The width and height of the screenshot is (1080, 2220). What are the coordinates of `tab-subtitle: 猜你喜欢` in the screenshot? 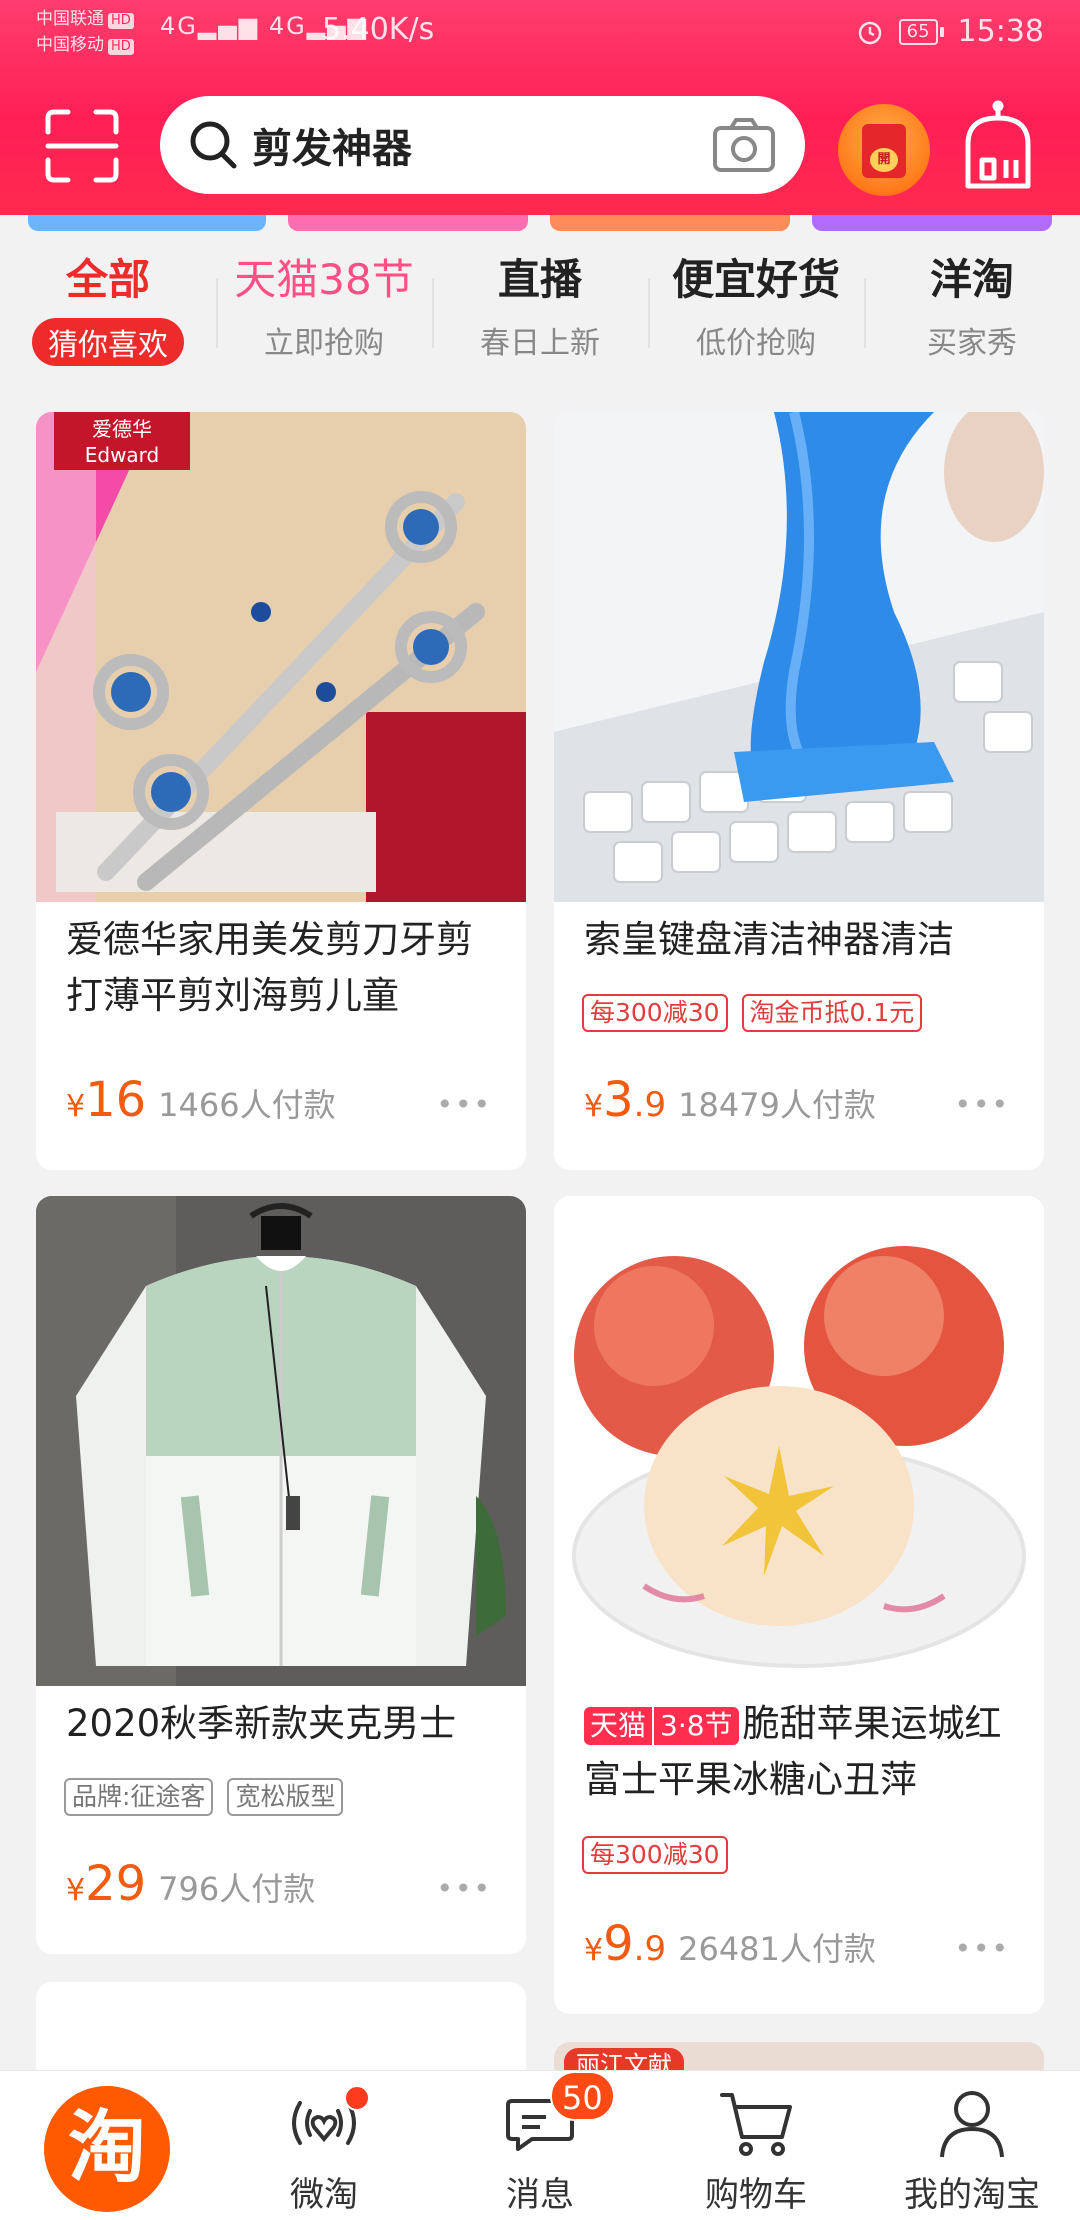 It's located at (108, 342).